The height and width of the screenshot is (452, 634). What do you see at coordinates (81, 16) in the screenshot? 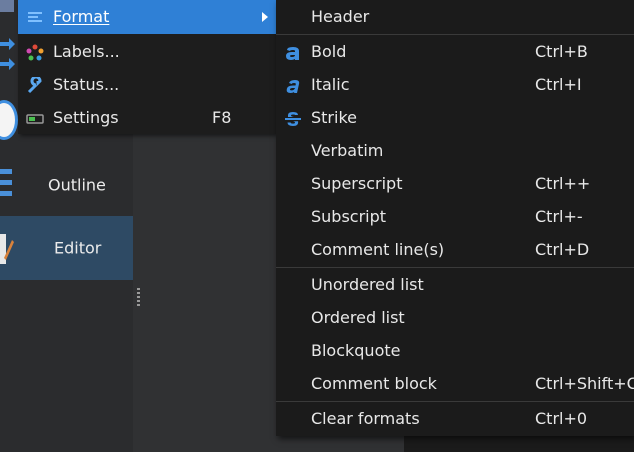
I see `menu-item-label: Format` at bounding box center [81, 16].